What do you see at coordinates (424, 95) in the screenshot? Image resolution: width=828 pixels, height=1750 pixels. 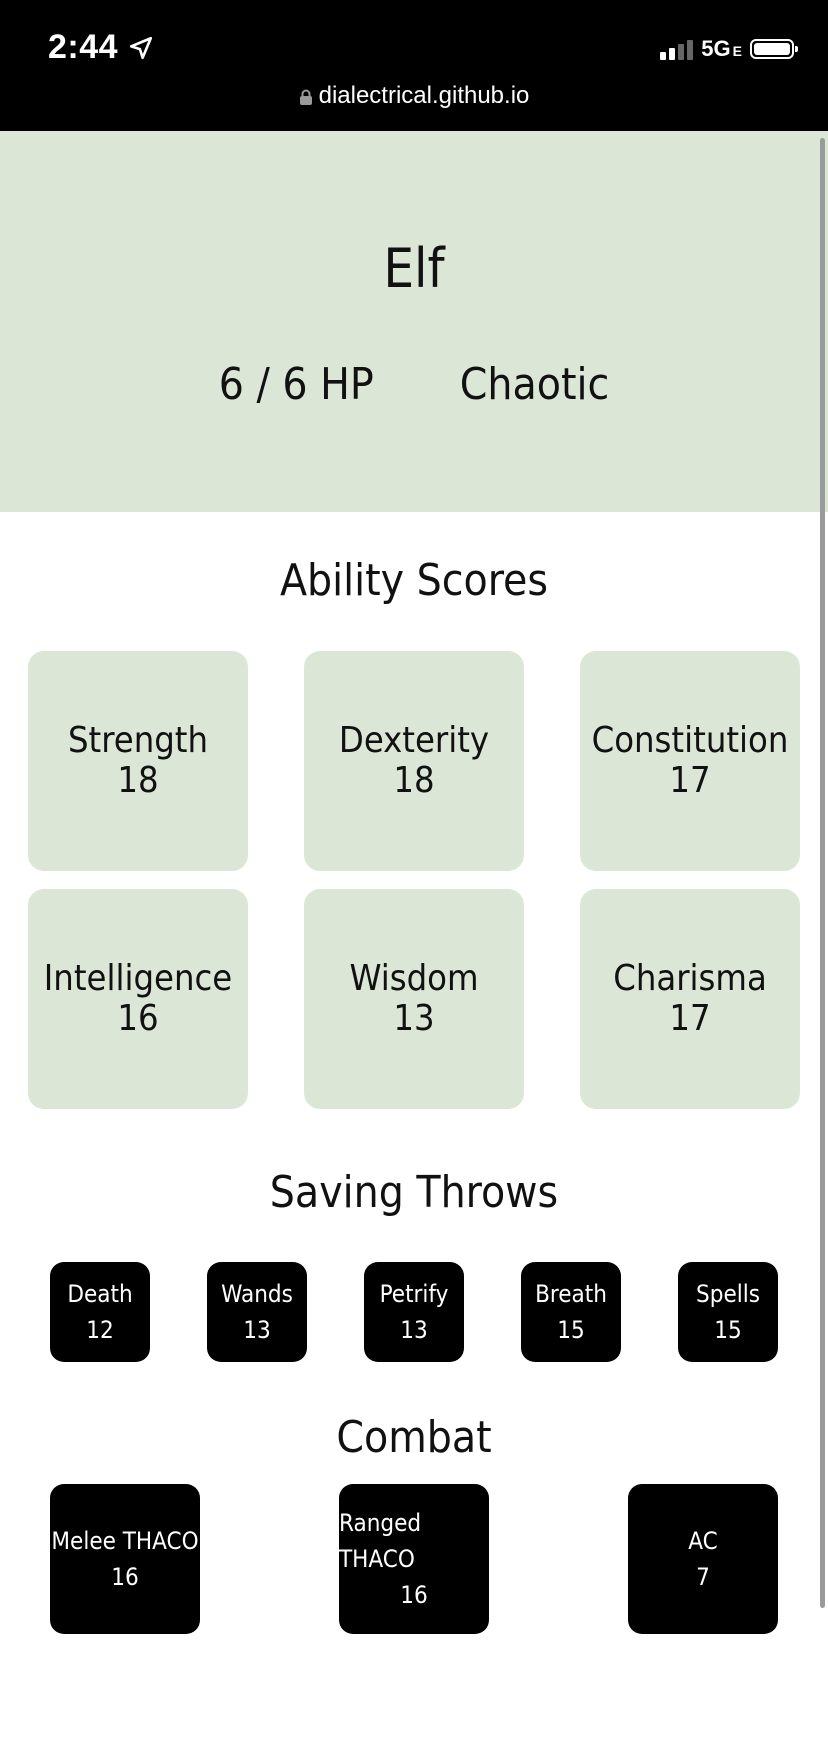 I see `url-text: dialectrical.github.io` at bounding box center [424, 95].